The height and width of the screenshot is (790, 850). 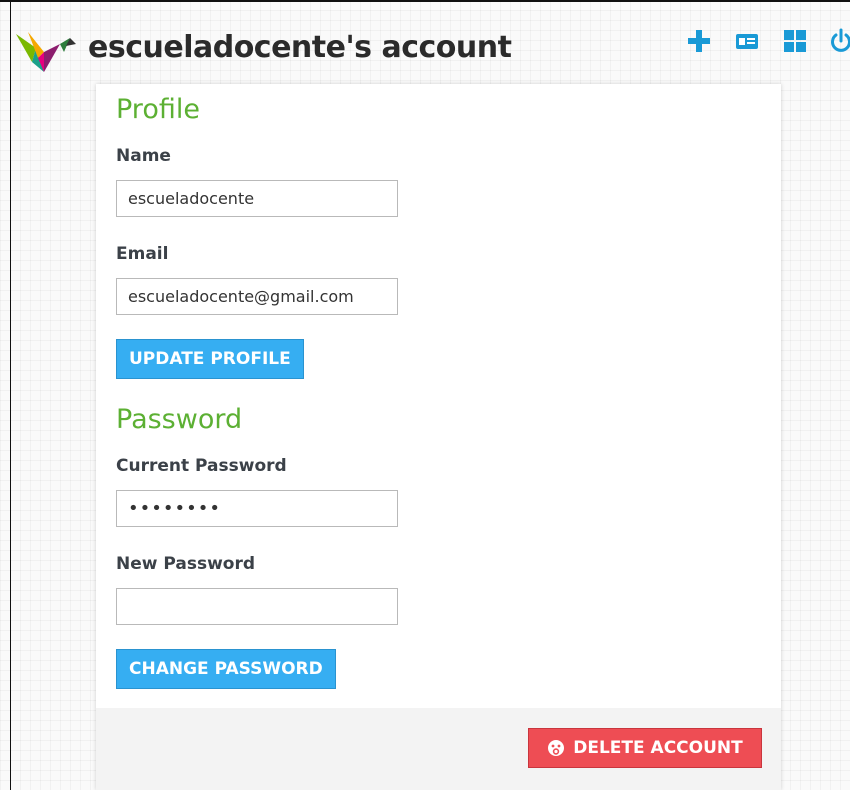 What do you see at coordinates (201, 466) in the screenshot?
I see `current-password-label: Current Password` at bounding box center [201, 466].